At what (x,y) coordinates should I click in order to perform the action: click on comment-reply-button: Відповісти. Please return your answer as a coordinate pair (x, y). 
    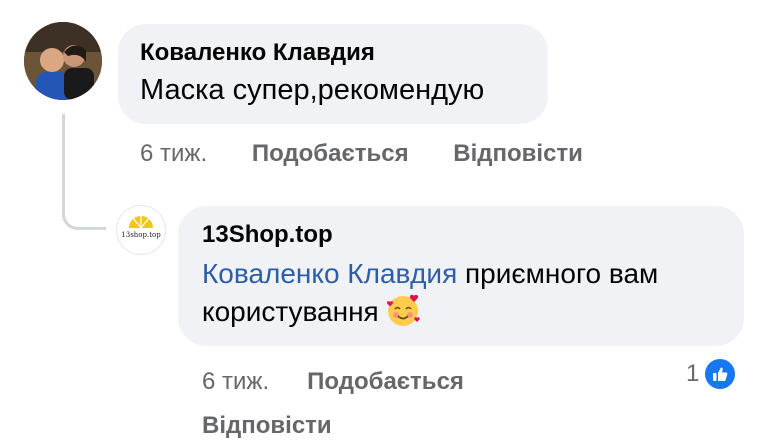
    Looking at the image, I should click on (518, 153).